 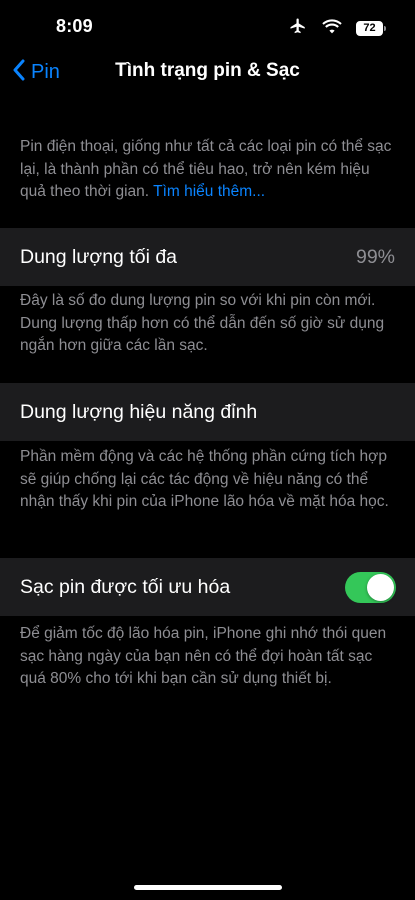 What do you see at coordinates (298, 28) in the screenshot?
I see `airplane-icon` at bounding box center [298, 28].